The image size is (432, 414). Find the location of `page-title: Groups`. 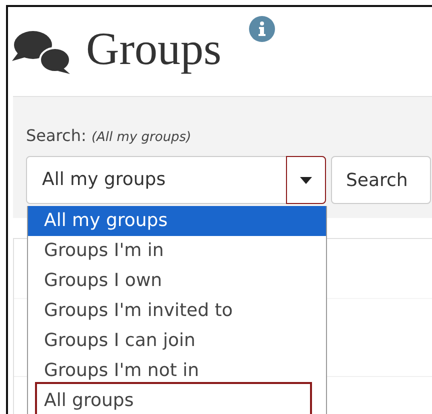

page-title: Groups is located at coordinates (154, 49).